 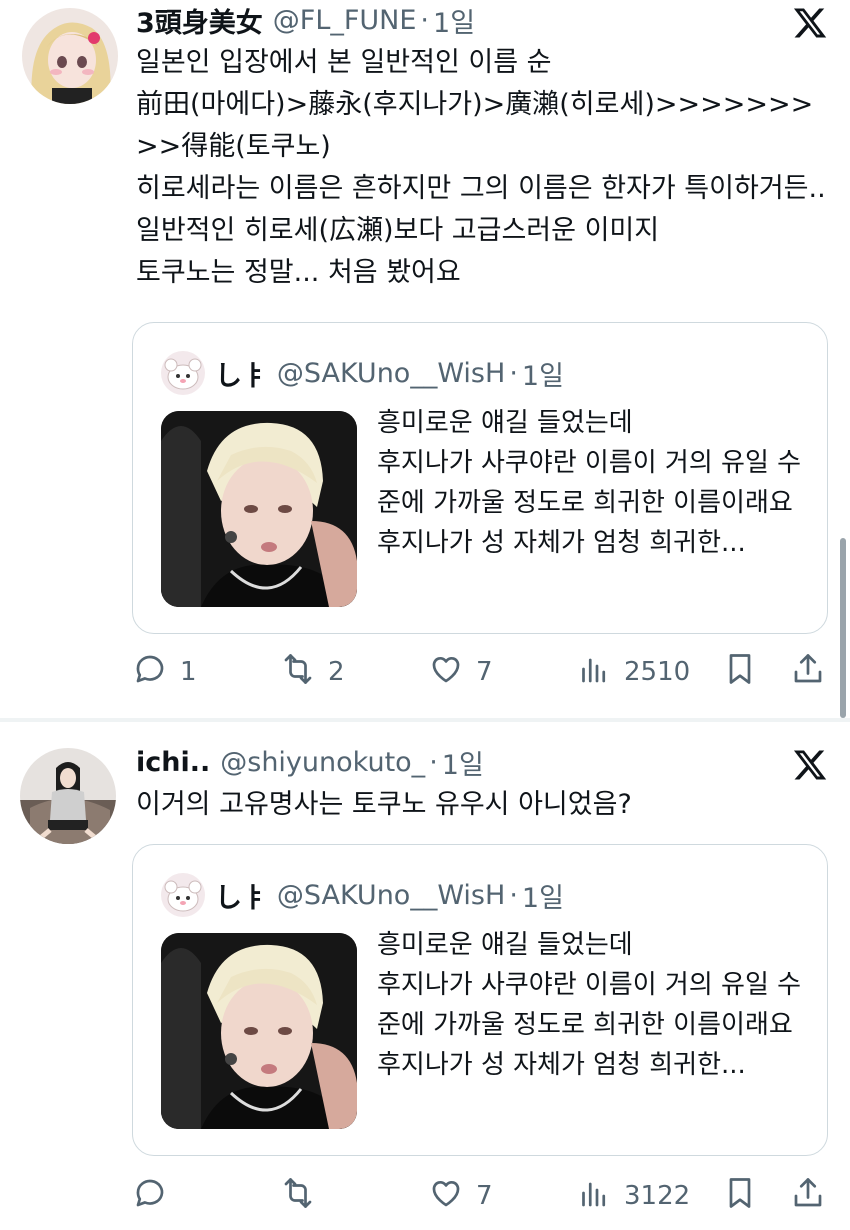 I want to click on retweet-button: 2, so click(x=312, y=672).